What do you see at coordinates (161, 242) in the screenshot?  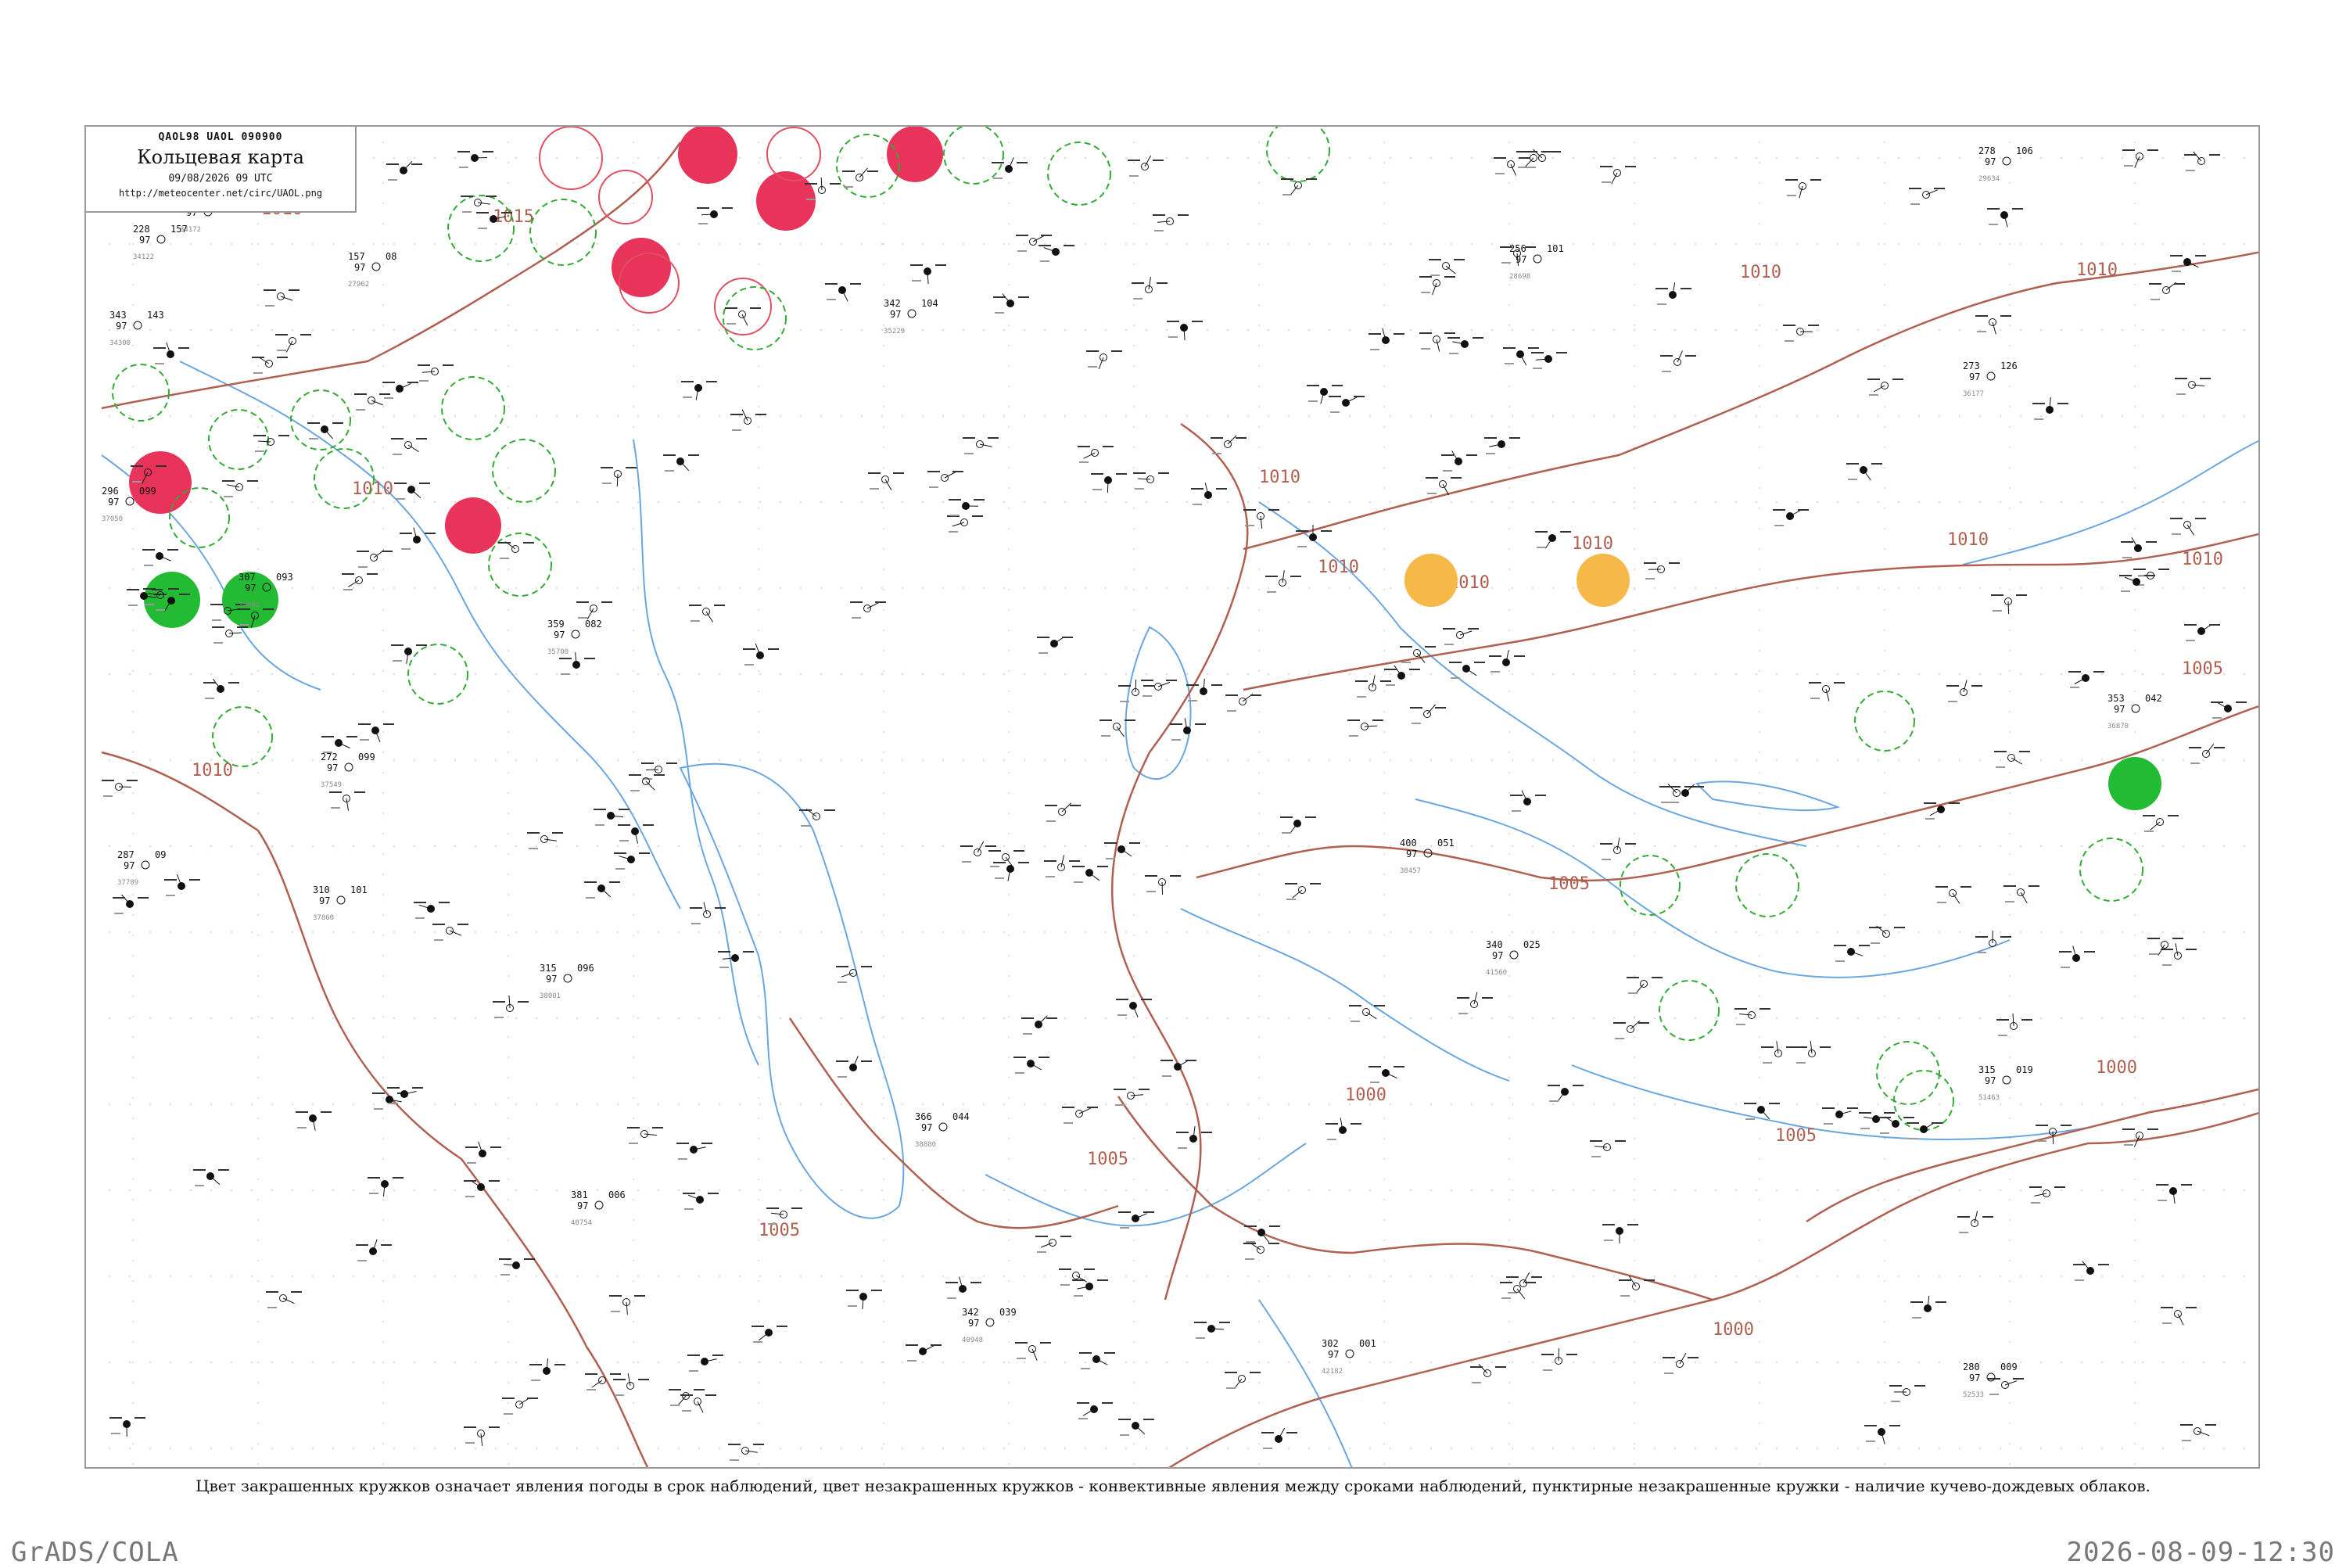 I see `station-plot: 228 97 157 34122` at bounding box center [161, 242].